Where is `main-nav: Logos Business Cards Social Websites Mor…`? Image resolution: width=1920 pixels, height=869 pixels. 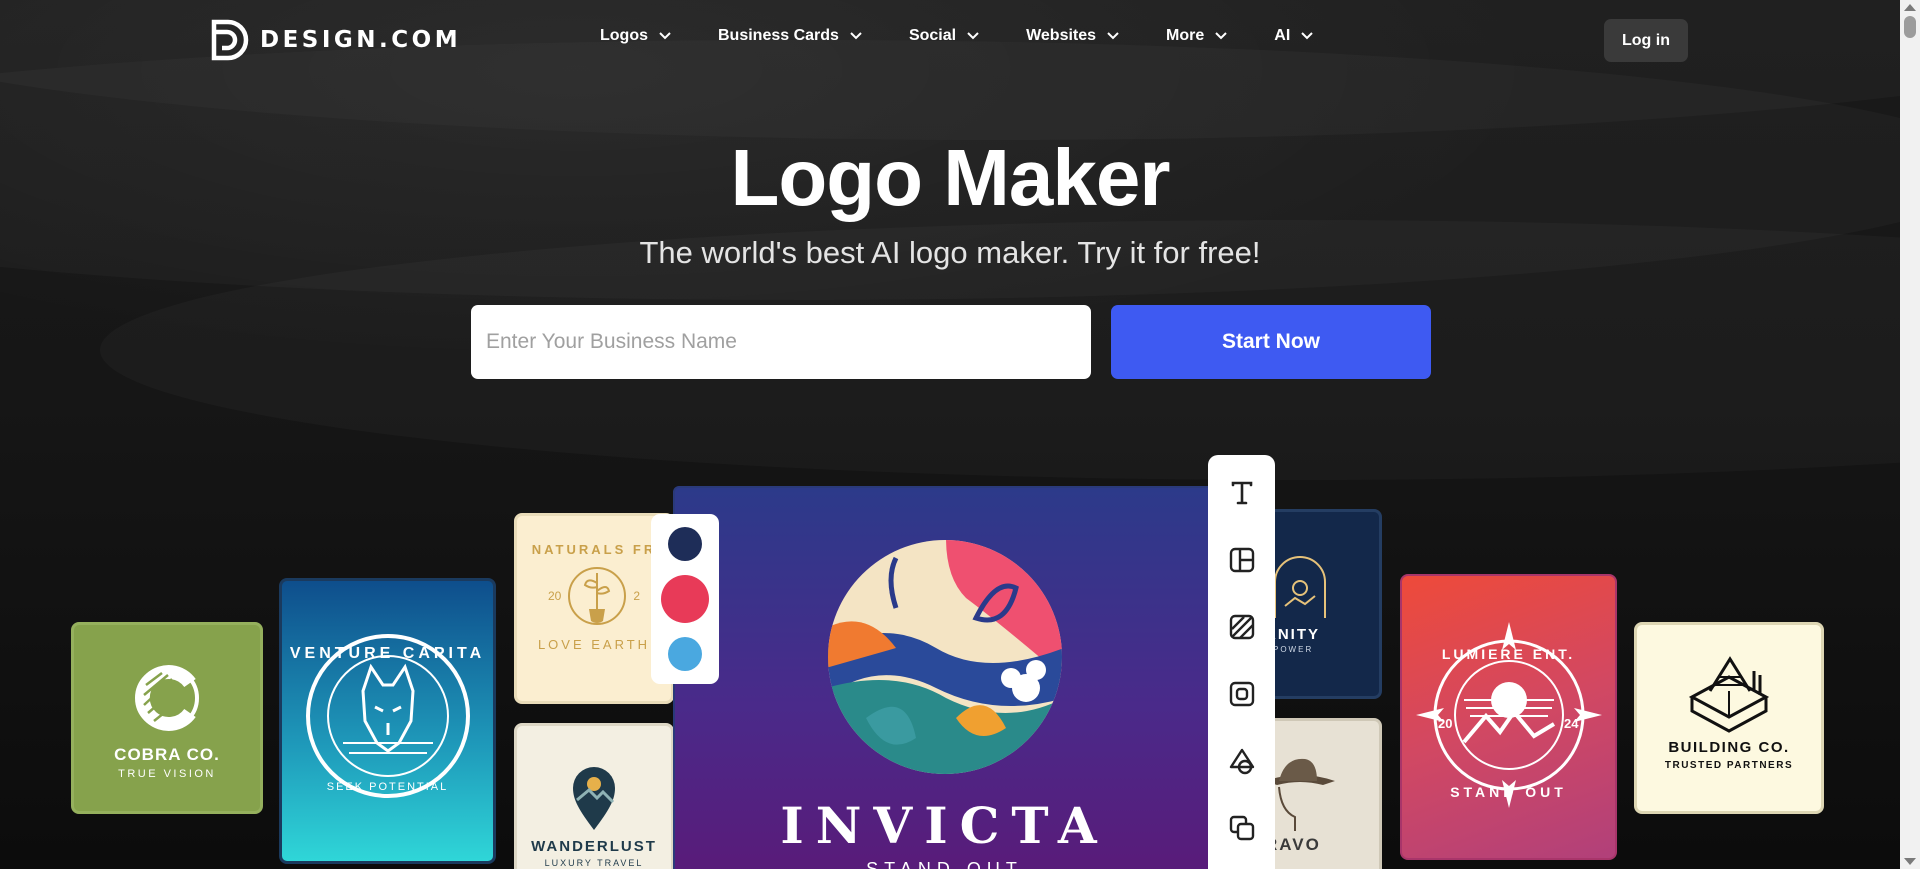
main-nav: Logos Business Cards Social Websites Mor… is located at coordinates (980, 36).